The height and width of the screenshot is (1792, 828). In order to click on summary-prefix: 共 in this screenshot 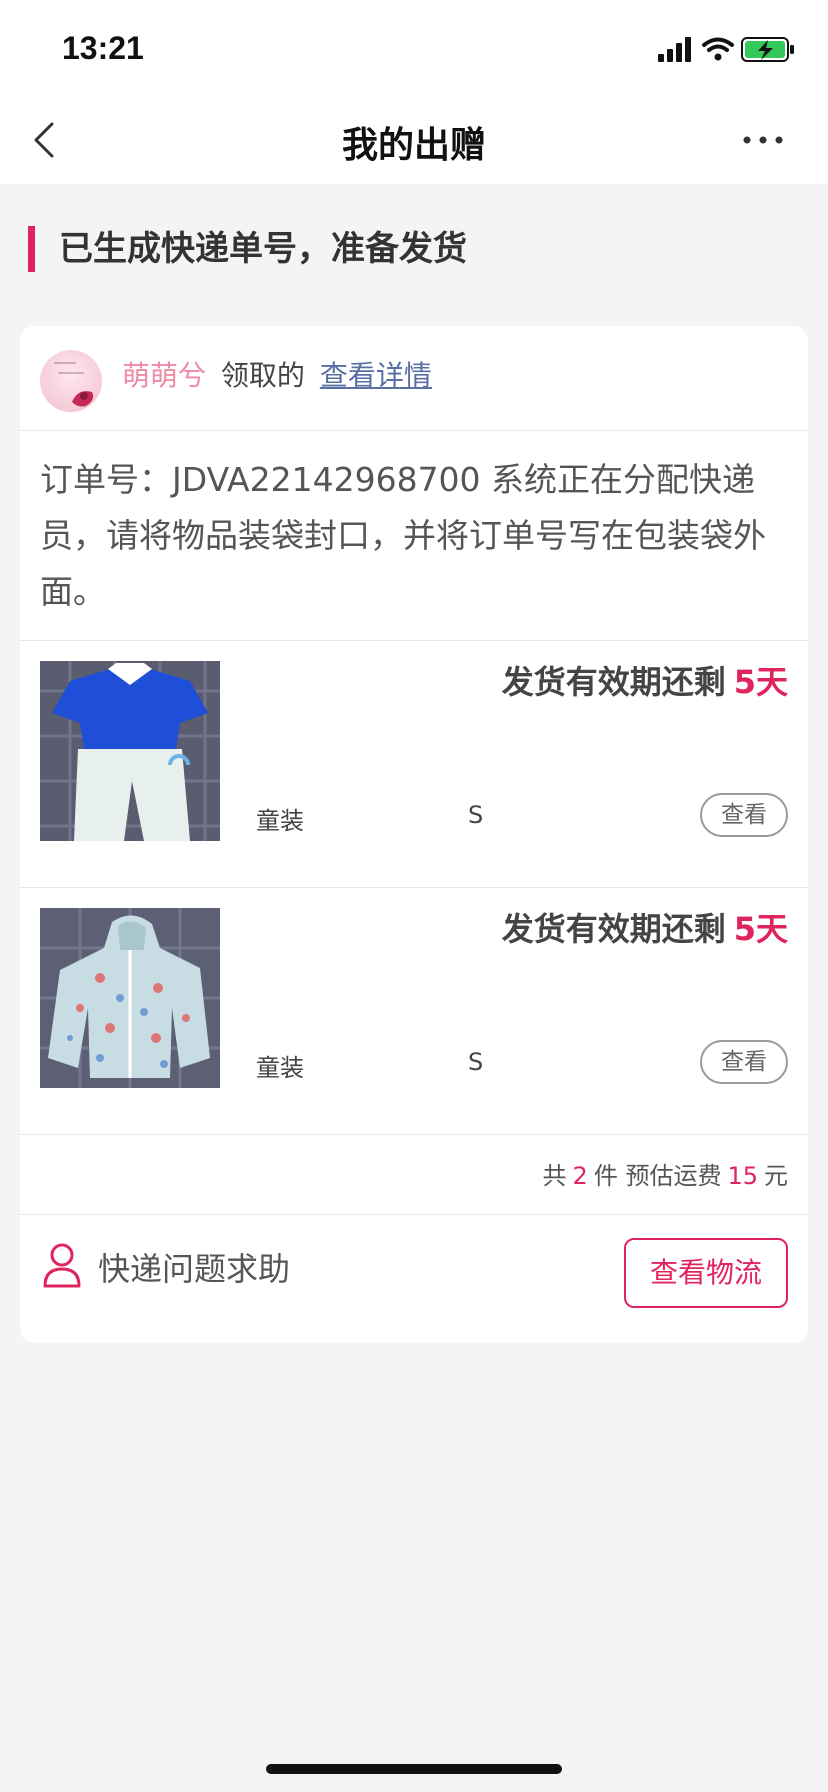, I will do `click(554, 1176)`.